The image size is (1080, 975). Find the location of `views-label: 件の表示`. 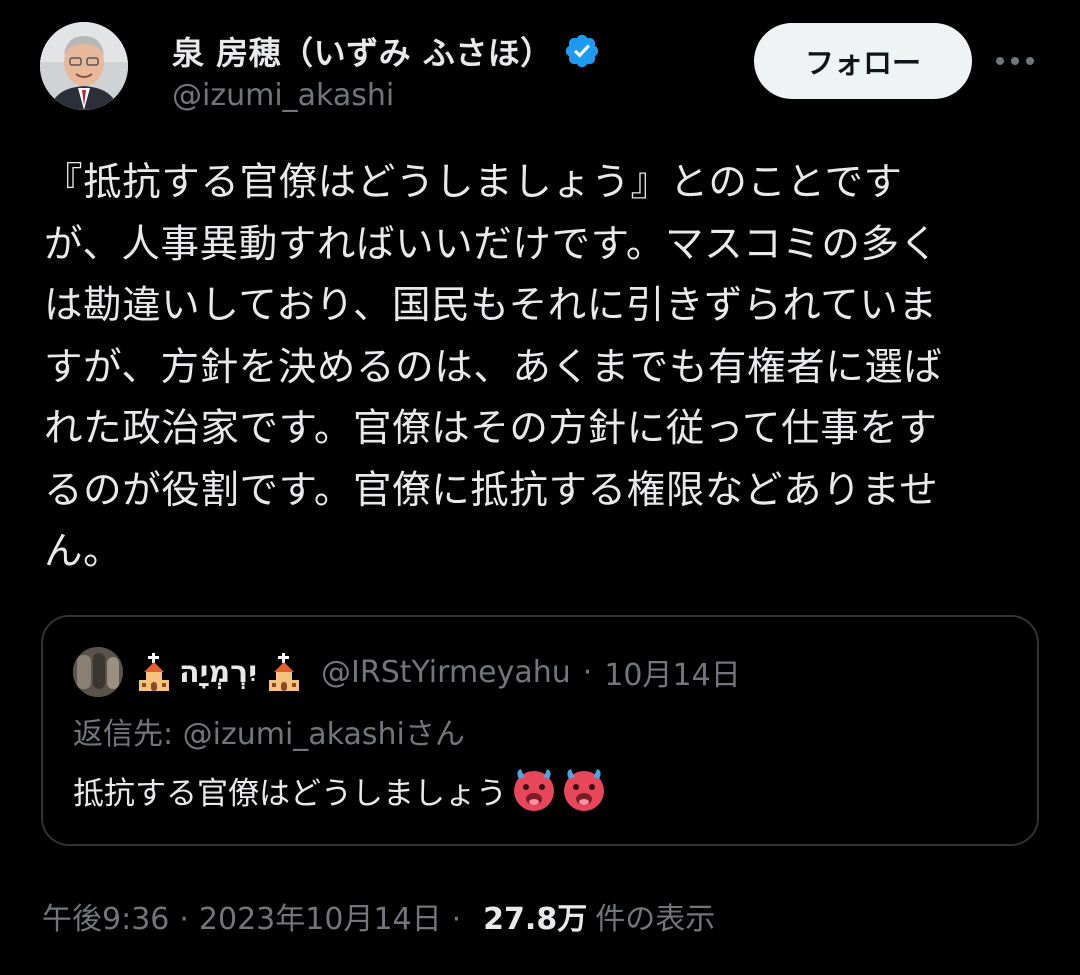

views-label: 件の表示 is located at coordinates (655, 919).